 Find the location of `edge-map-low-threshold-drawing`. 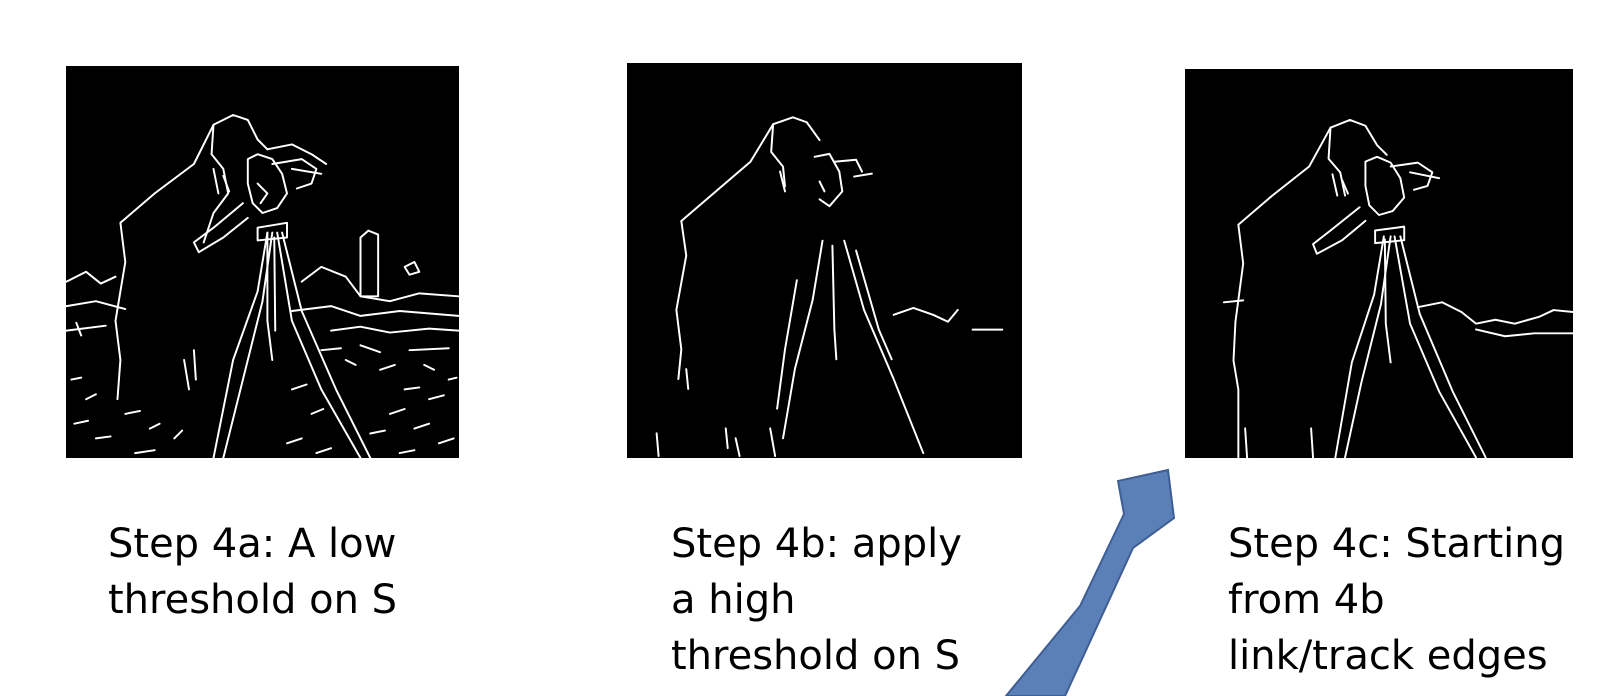

edge-map-low-threshold-drawing is located at coordinates (262, 286).